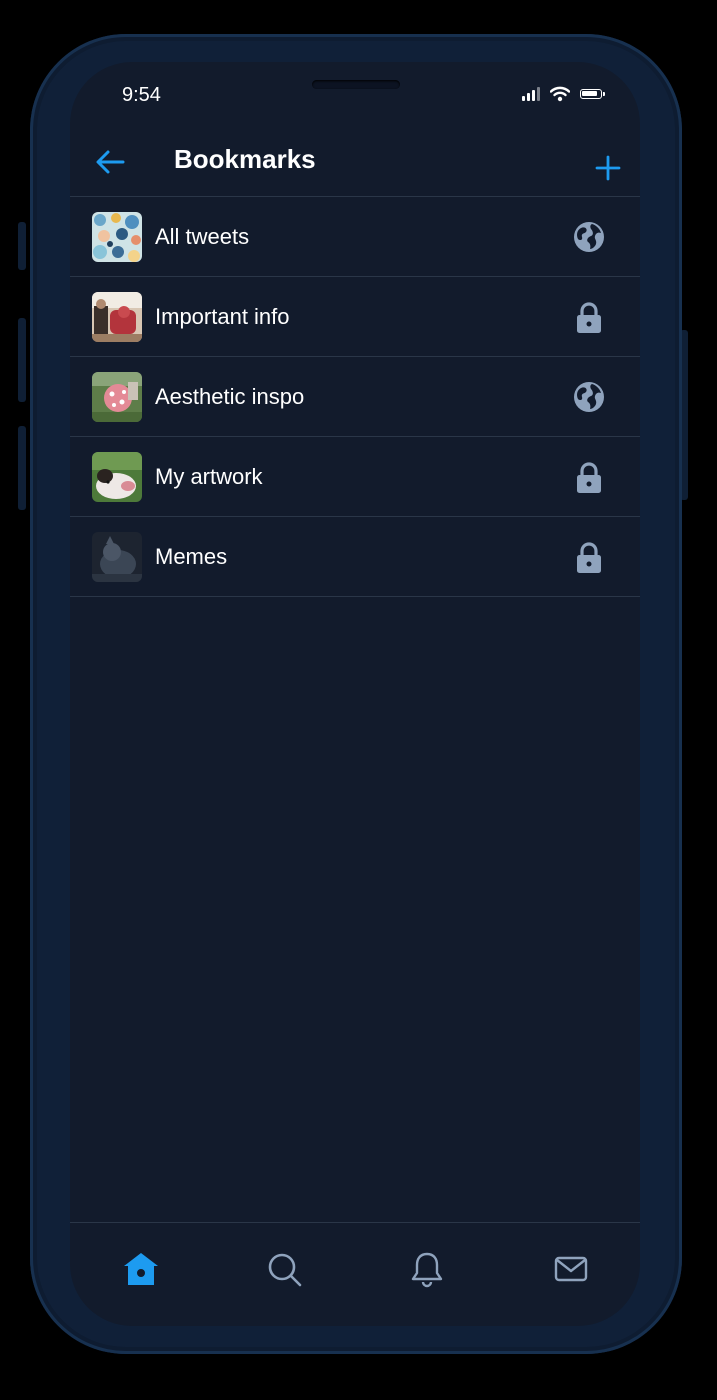 The width and height of the screenshot is (717, 1400). Describe the element at coordinates (571, 1269) in the screenshot. I see `mail-icon` at that location.